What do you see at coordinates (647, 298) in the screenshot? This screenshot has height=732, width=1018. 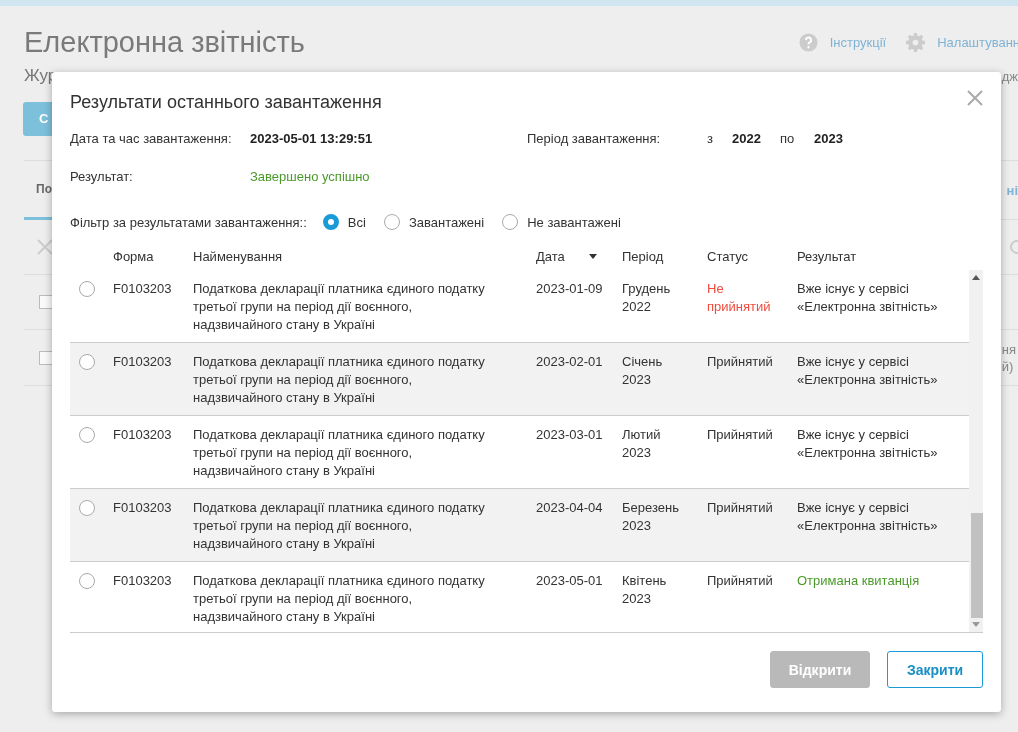 I see `period-cell-text: Грудень 2022` at bounding box center [647, 298].